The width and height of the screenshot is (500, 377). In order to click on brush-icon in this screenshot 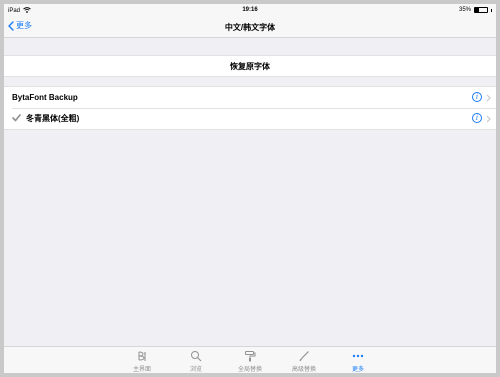, I will do `click(304, 356)`.